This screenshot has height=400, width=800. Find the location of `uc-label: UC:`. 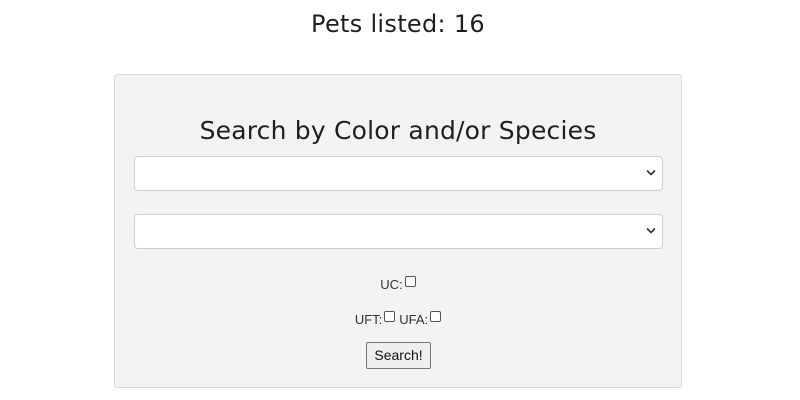

uc-label: UC: is located at coordinates (391, 284).